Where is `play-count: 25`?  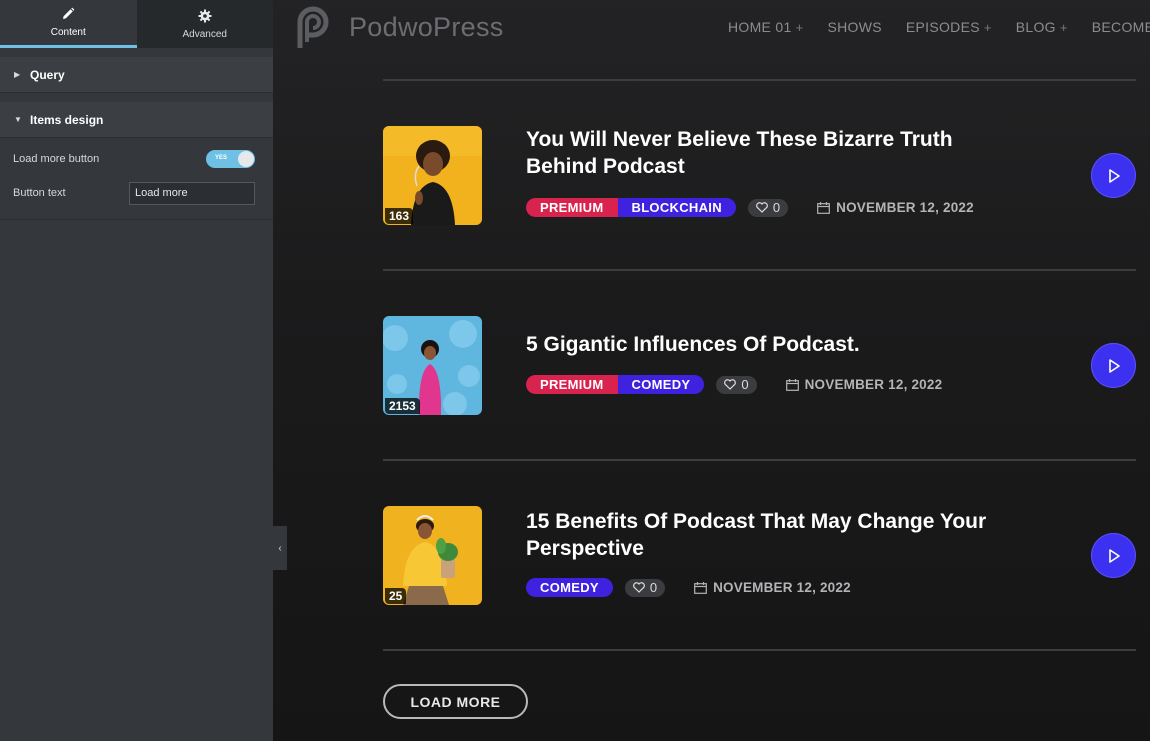
play-count: 25 is located at coordinates (396, 596).